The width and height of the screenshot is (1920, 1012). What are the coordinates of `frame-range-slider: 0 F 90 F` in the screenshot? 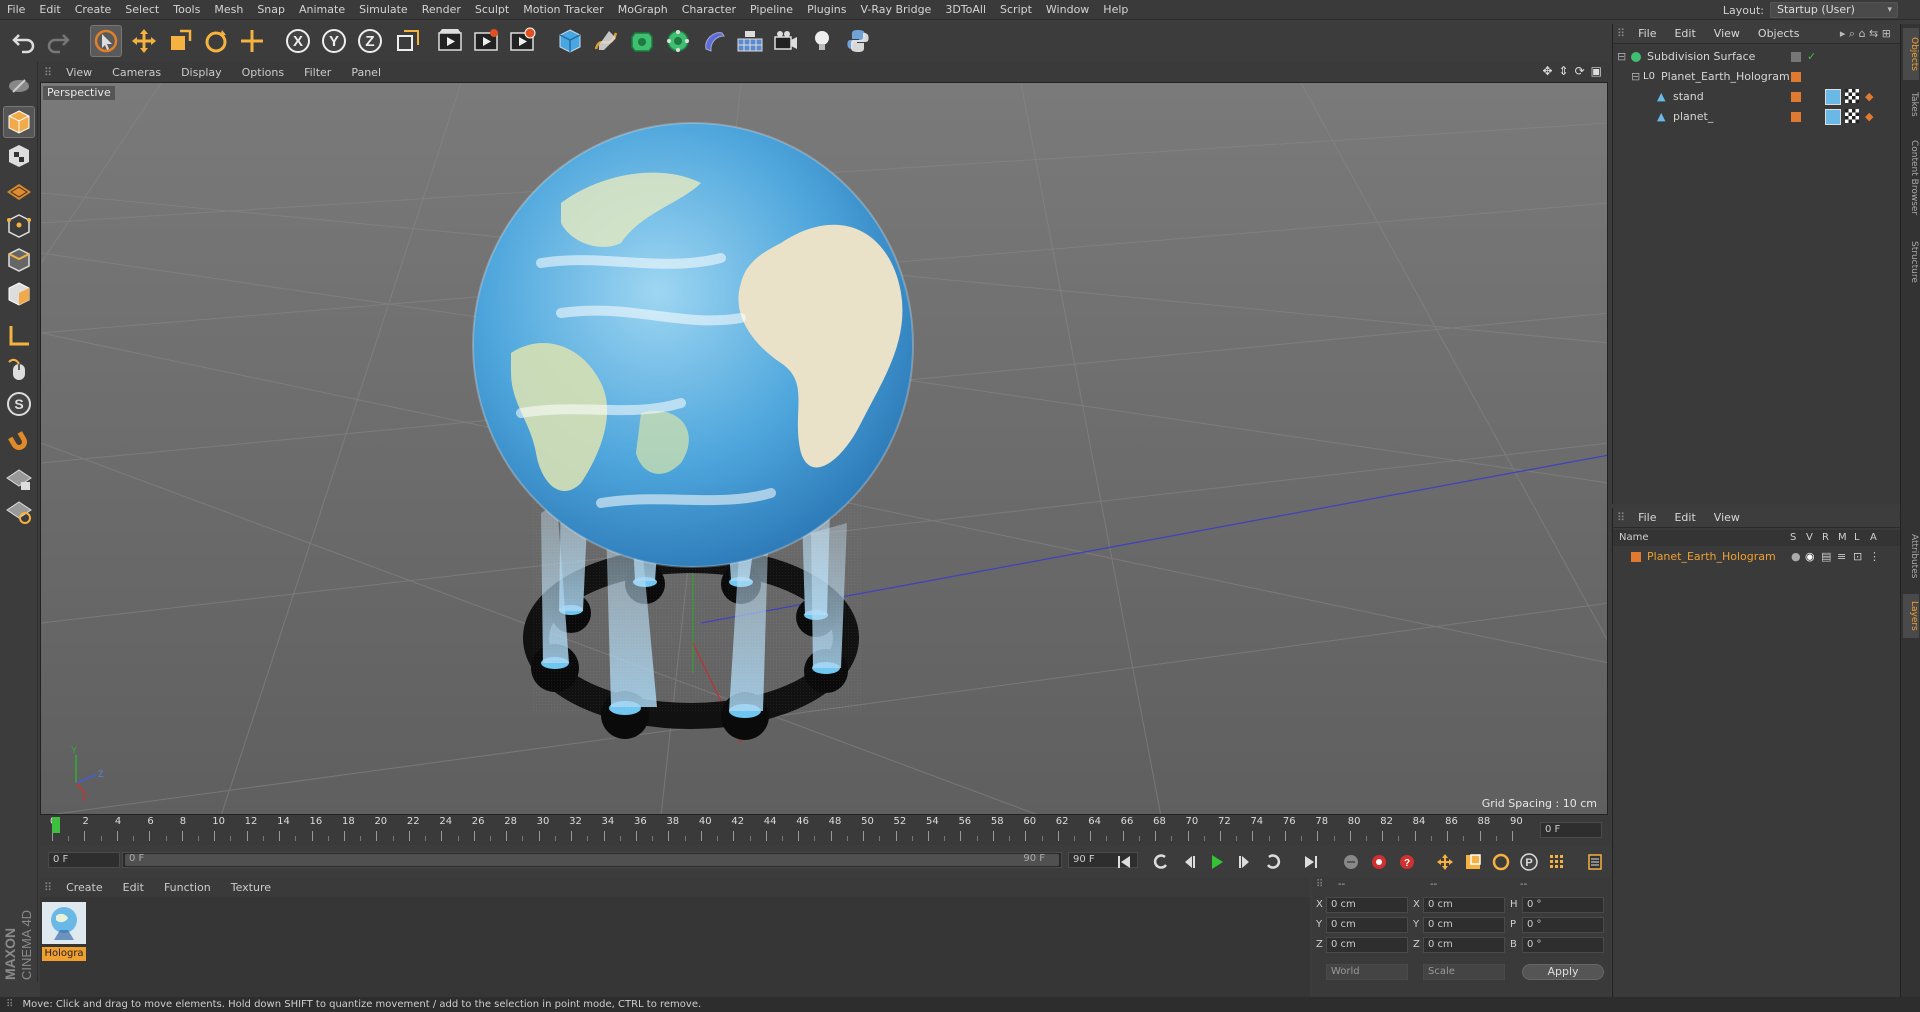 It's located at (592, 860).